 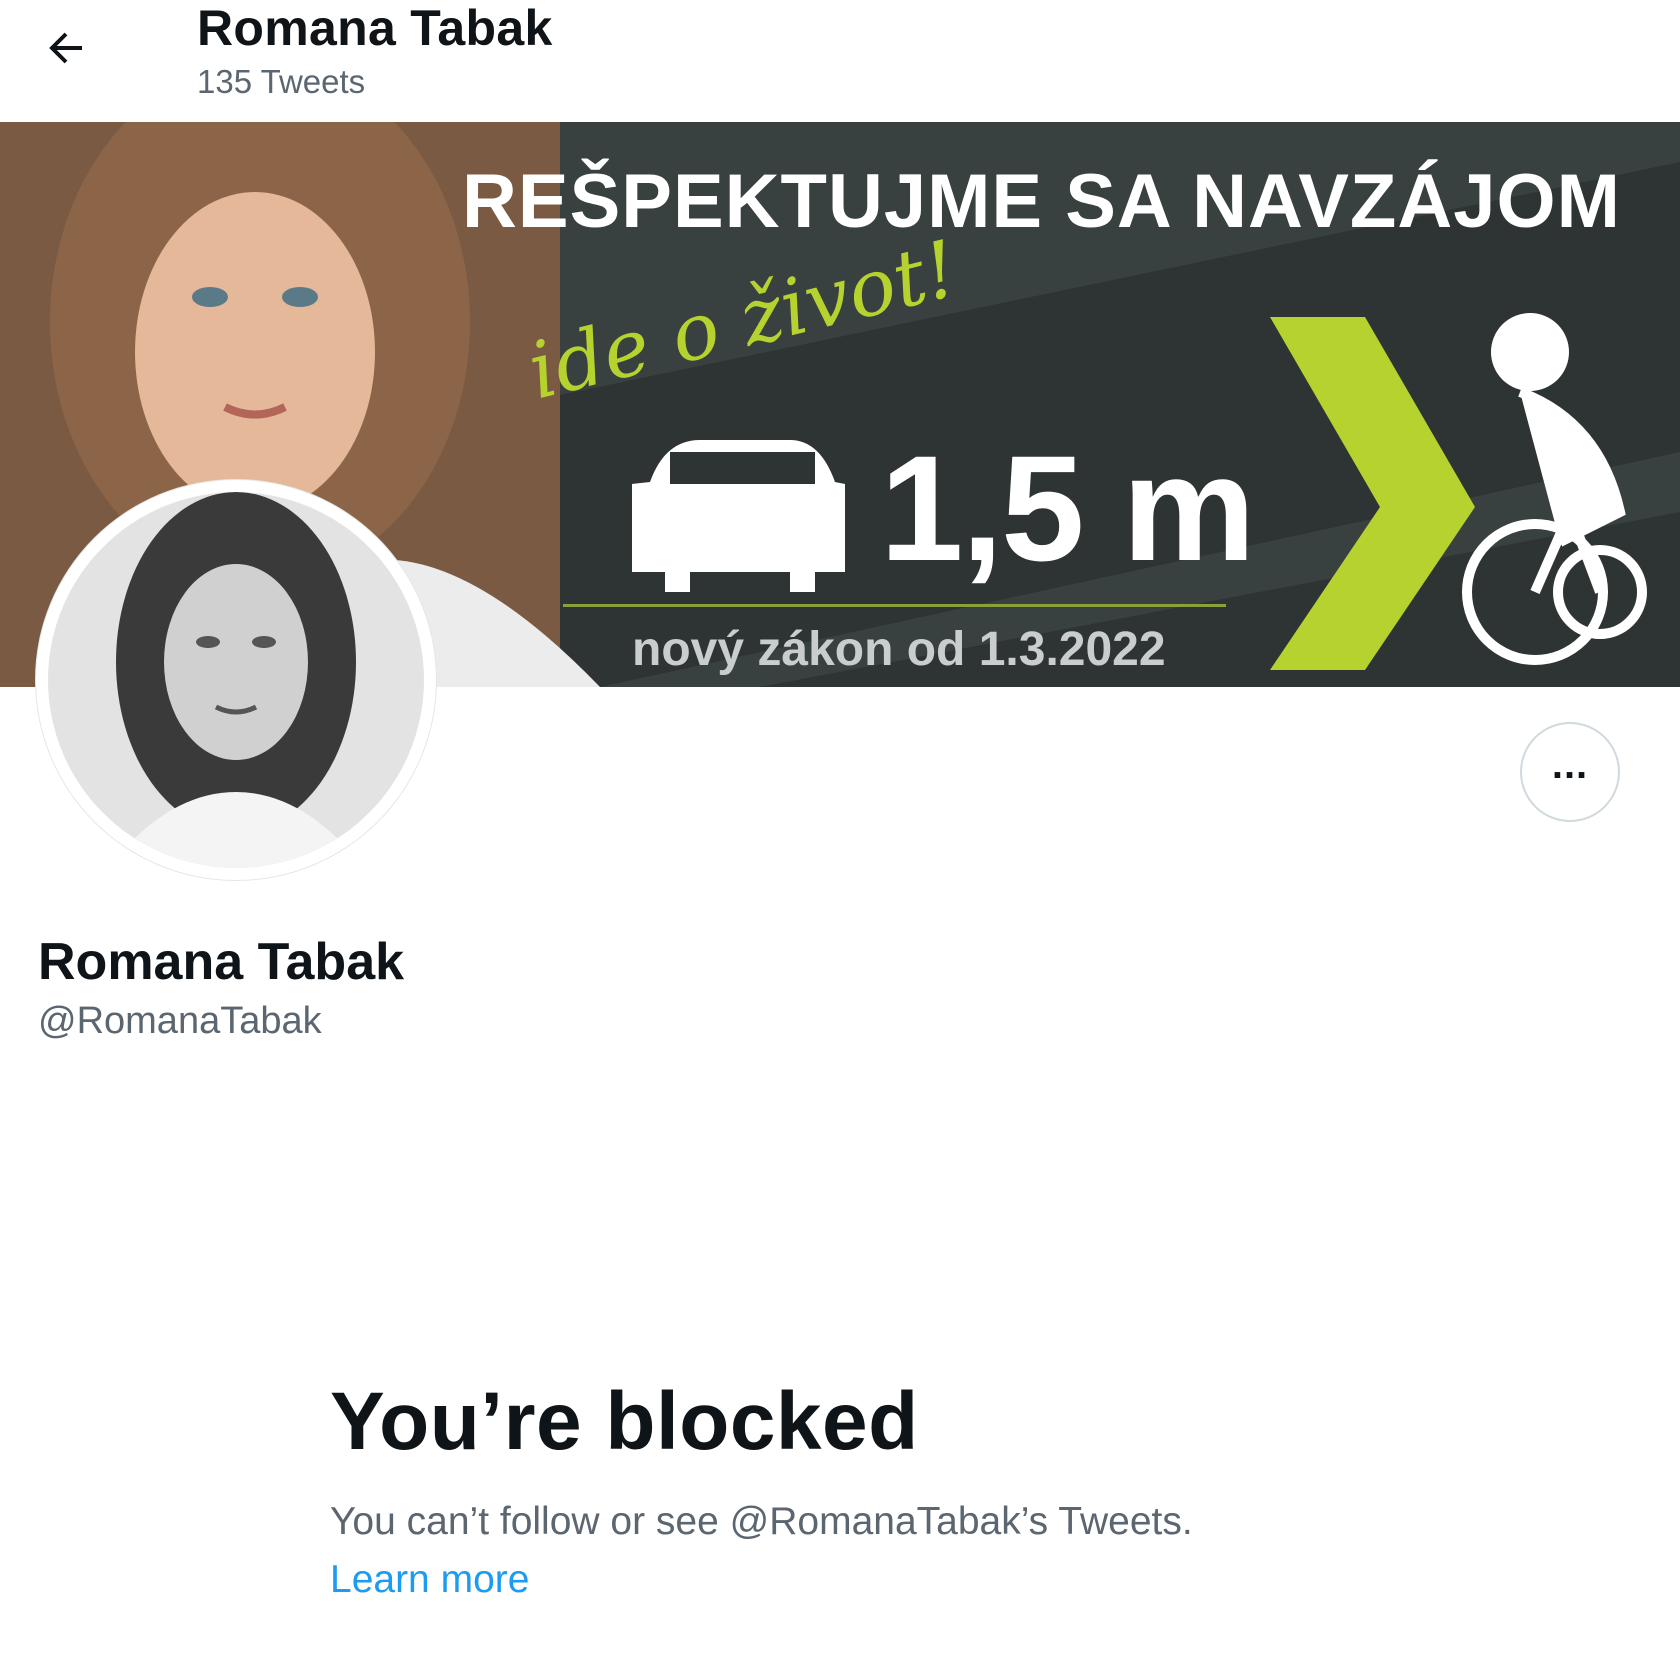 I want to click on banner-distance: 1,5 m, so click(x=1068, y=508).